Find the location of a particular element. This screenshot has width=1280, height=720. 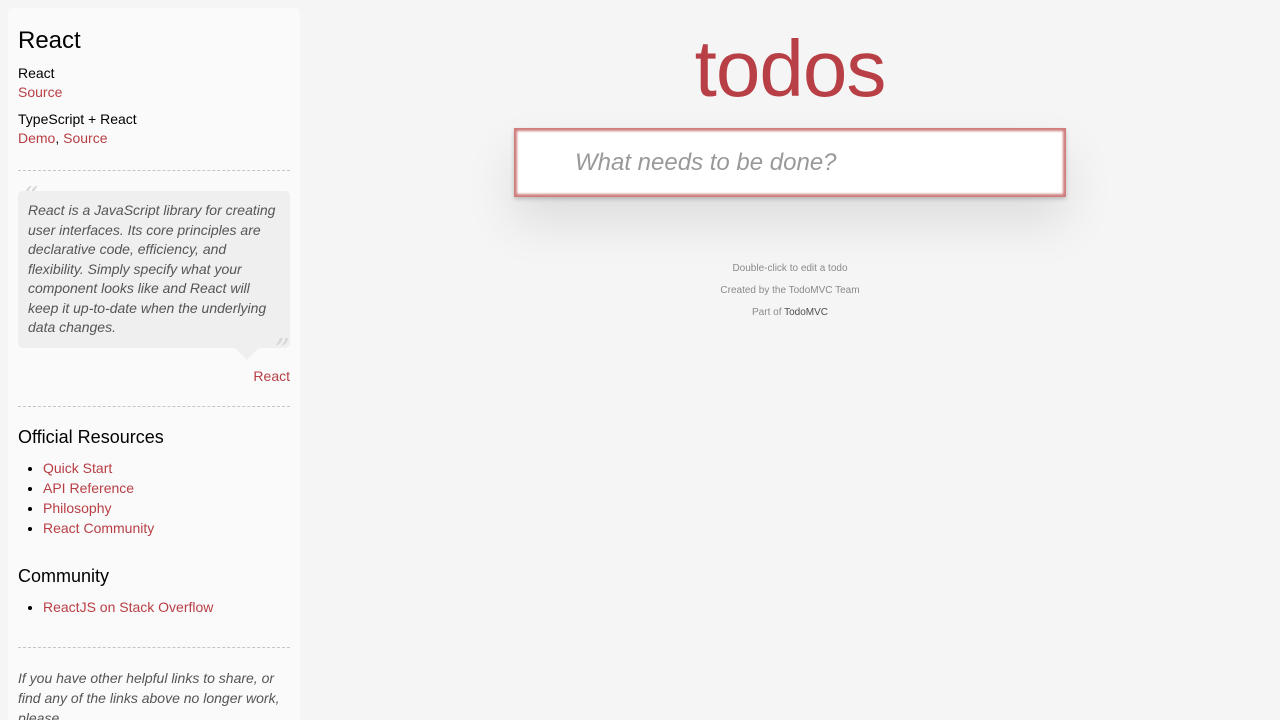

example-name: React is located at coordinates (36, 73).